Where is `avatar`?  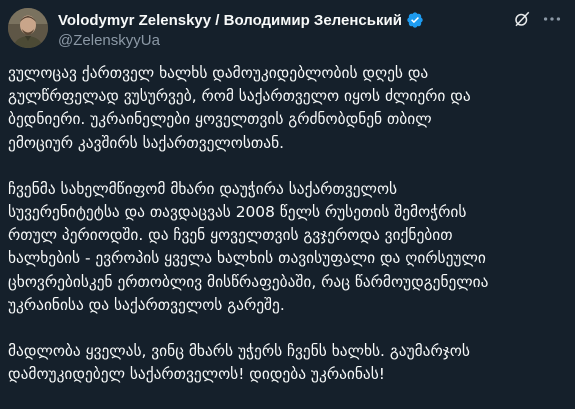 avatar is located at coordinates (28, 28).